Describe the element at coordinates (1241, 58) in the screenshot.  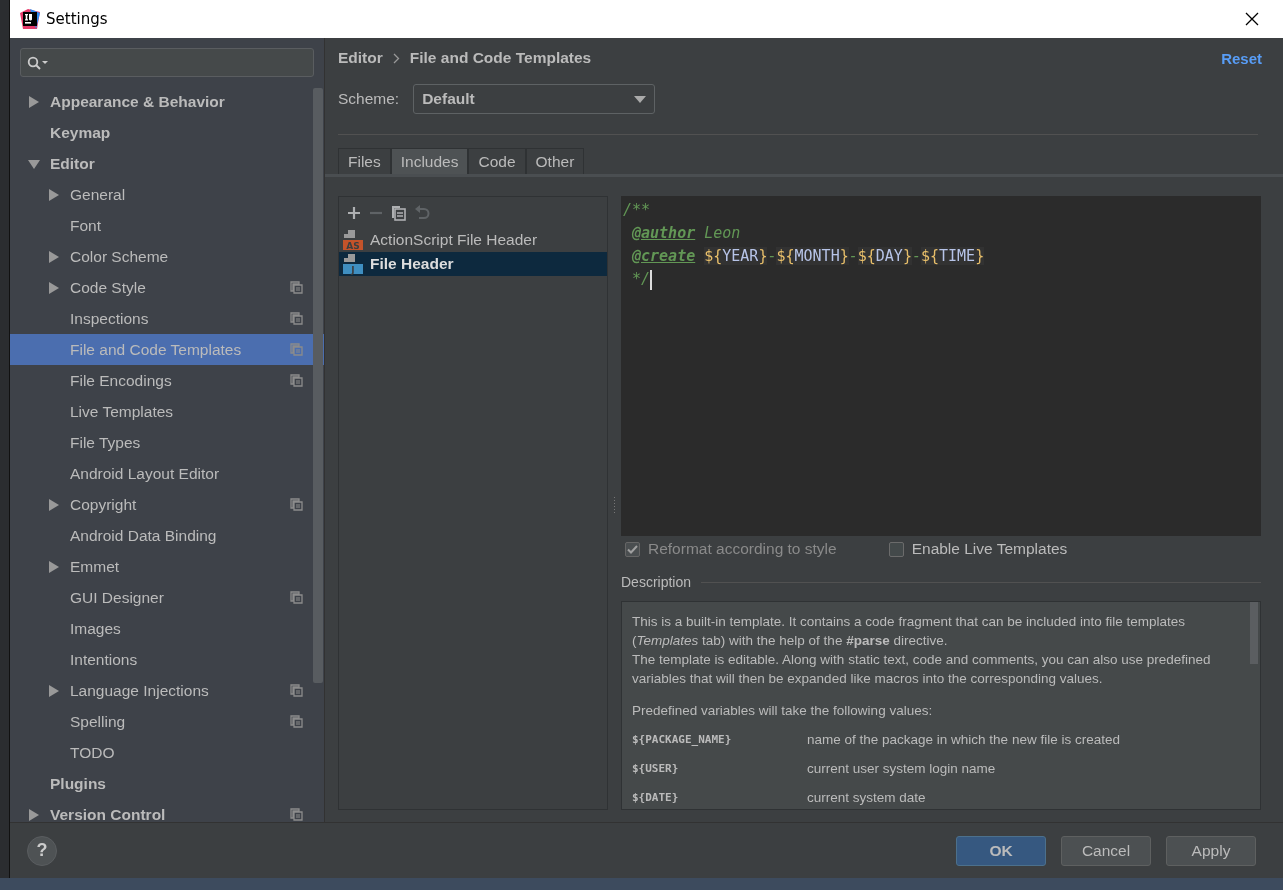
I see `reset-link: Reset` at that location.